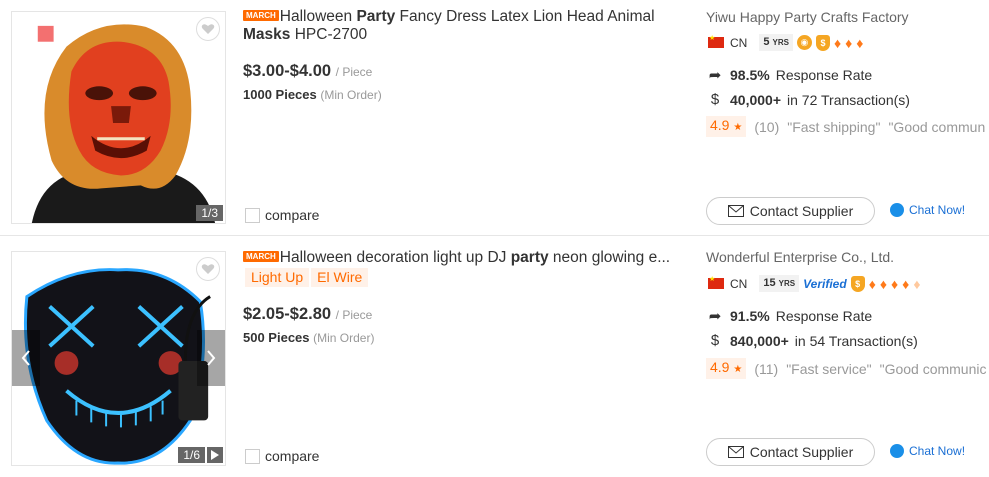 The width and height of the screenshot is (989, 477). Describe the element at coordinates (308, 314) in the screenshot. I see `price-range: $2.05-$2.80 / Piece` at that location.